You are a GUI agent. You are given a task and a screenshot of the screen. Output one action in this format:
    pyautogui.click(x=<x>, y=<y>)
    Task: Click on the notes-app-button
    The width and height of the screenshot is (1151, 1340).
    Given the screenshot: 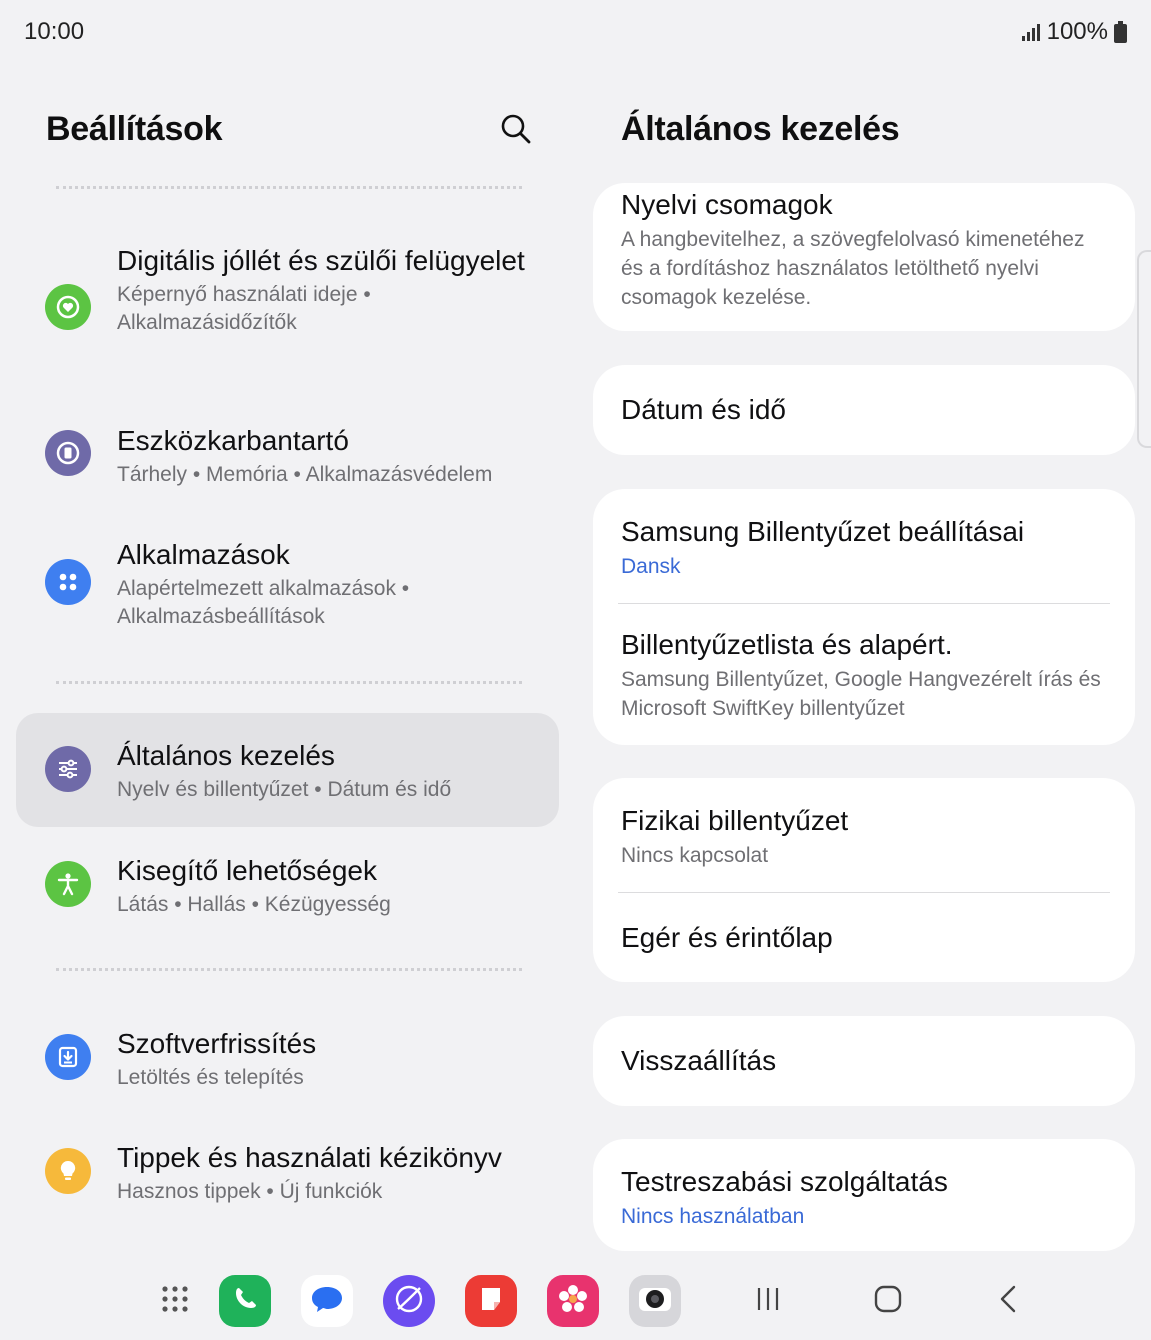 What is the action you would take?
    pyautogui.click(x=491, y=1301)
    